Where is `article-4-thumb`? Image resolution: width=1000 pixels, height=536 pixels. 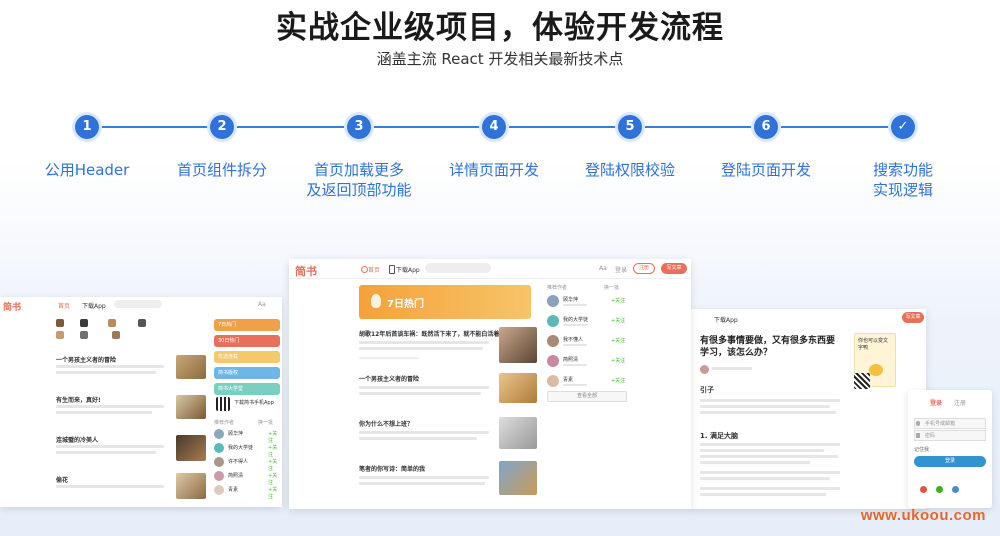 article-4-thumb is located at coordinates (518, 478).